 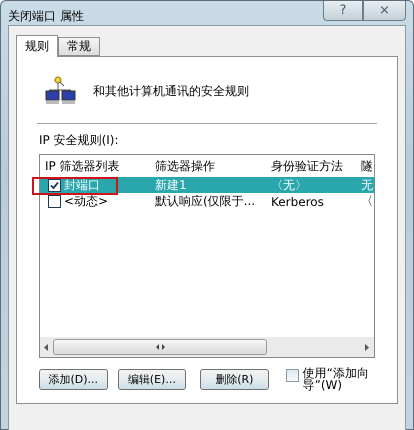 I want to click on column-header: 身份验证方法, so click(x=311, y=166).